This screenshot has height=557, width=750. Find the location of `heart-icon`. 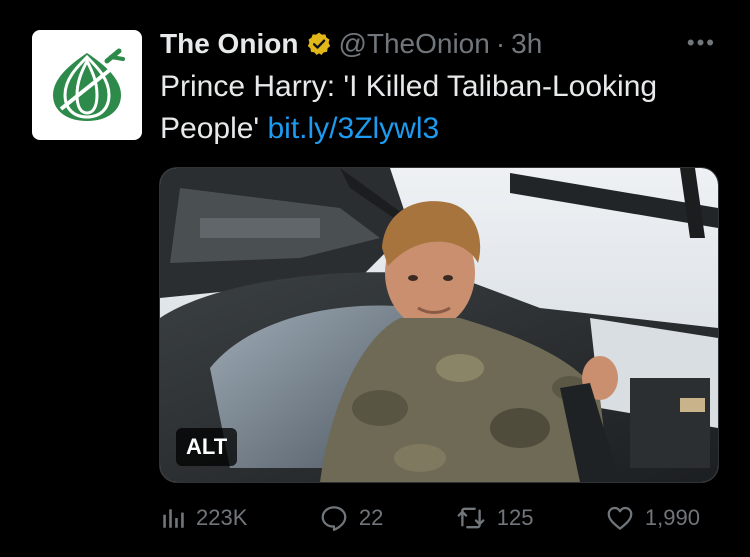

heart-icon is located at coordinates (620, 518).